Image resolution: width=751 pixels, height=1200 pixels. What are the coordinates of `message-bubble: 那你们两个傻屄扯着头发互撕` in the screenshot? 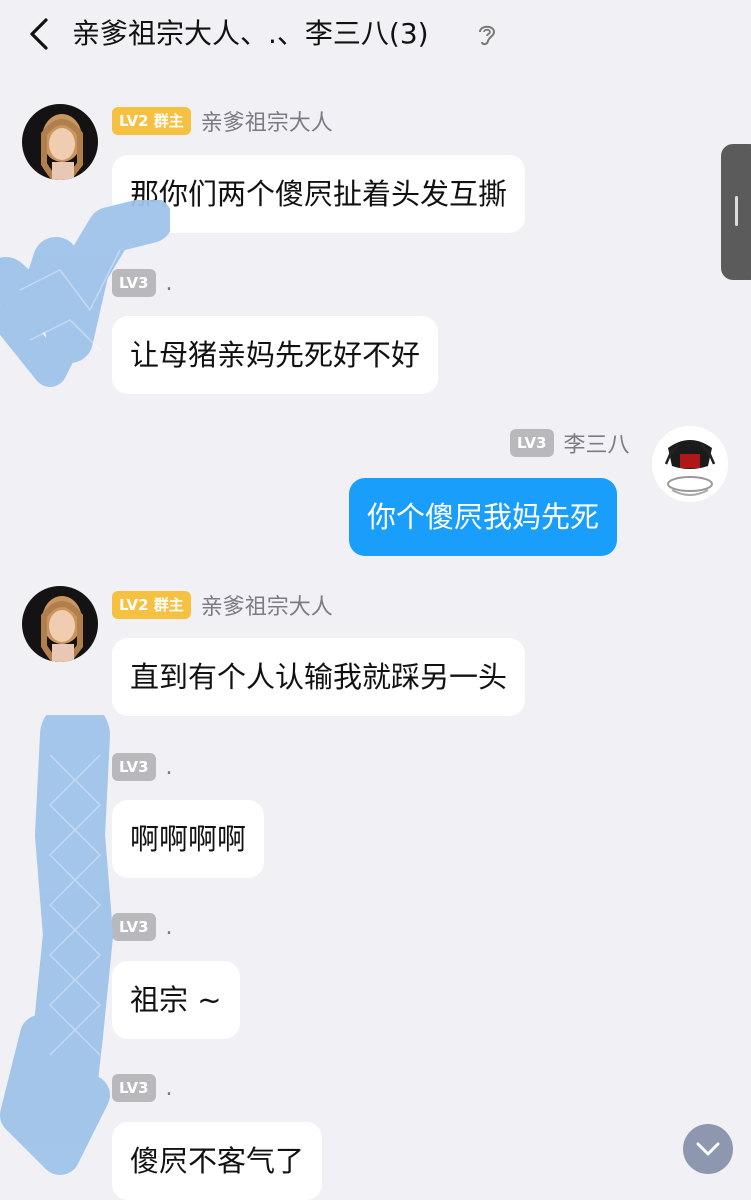 It's located at (319, 194).